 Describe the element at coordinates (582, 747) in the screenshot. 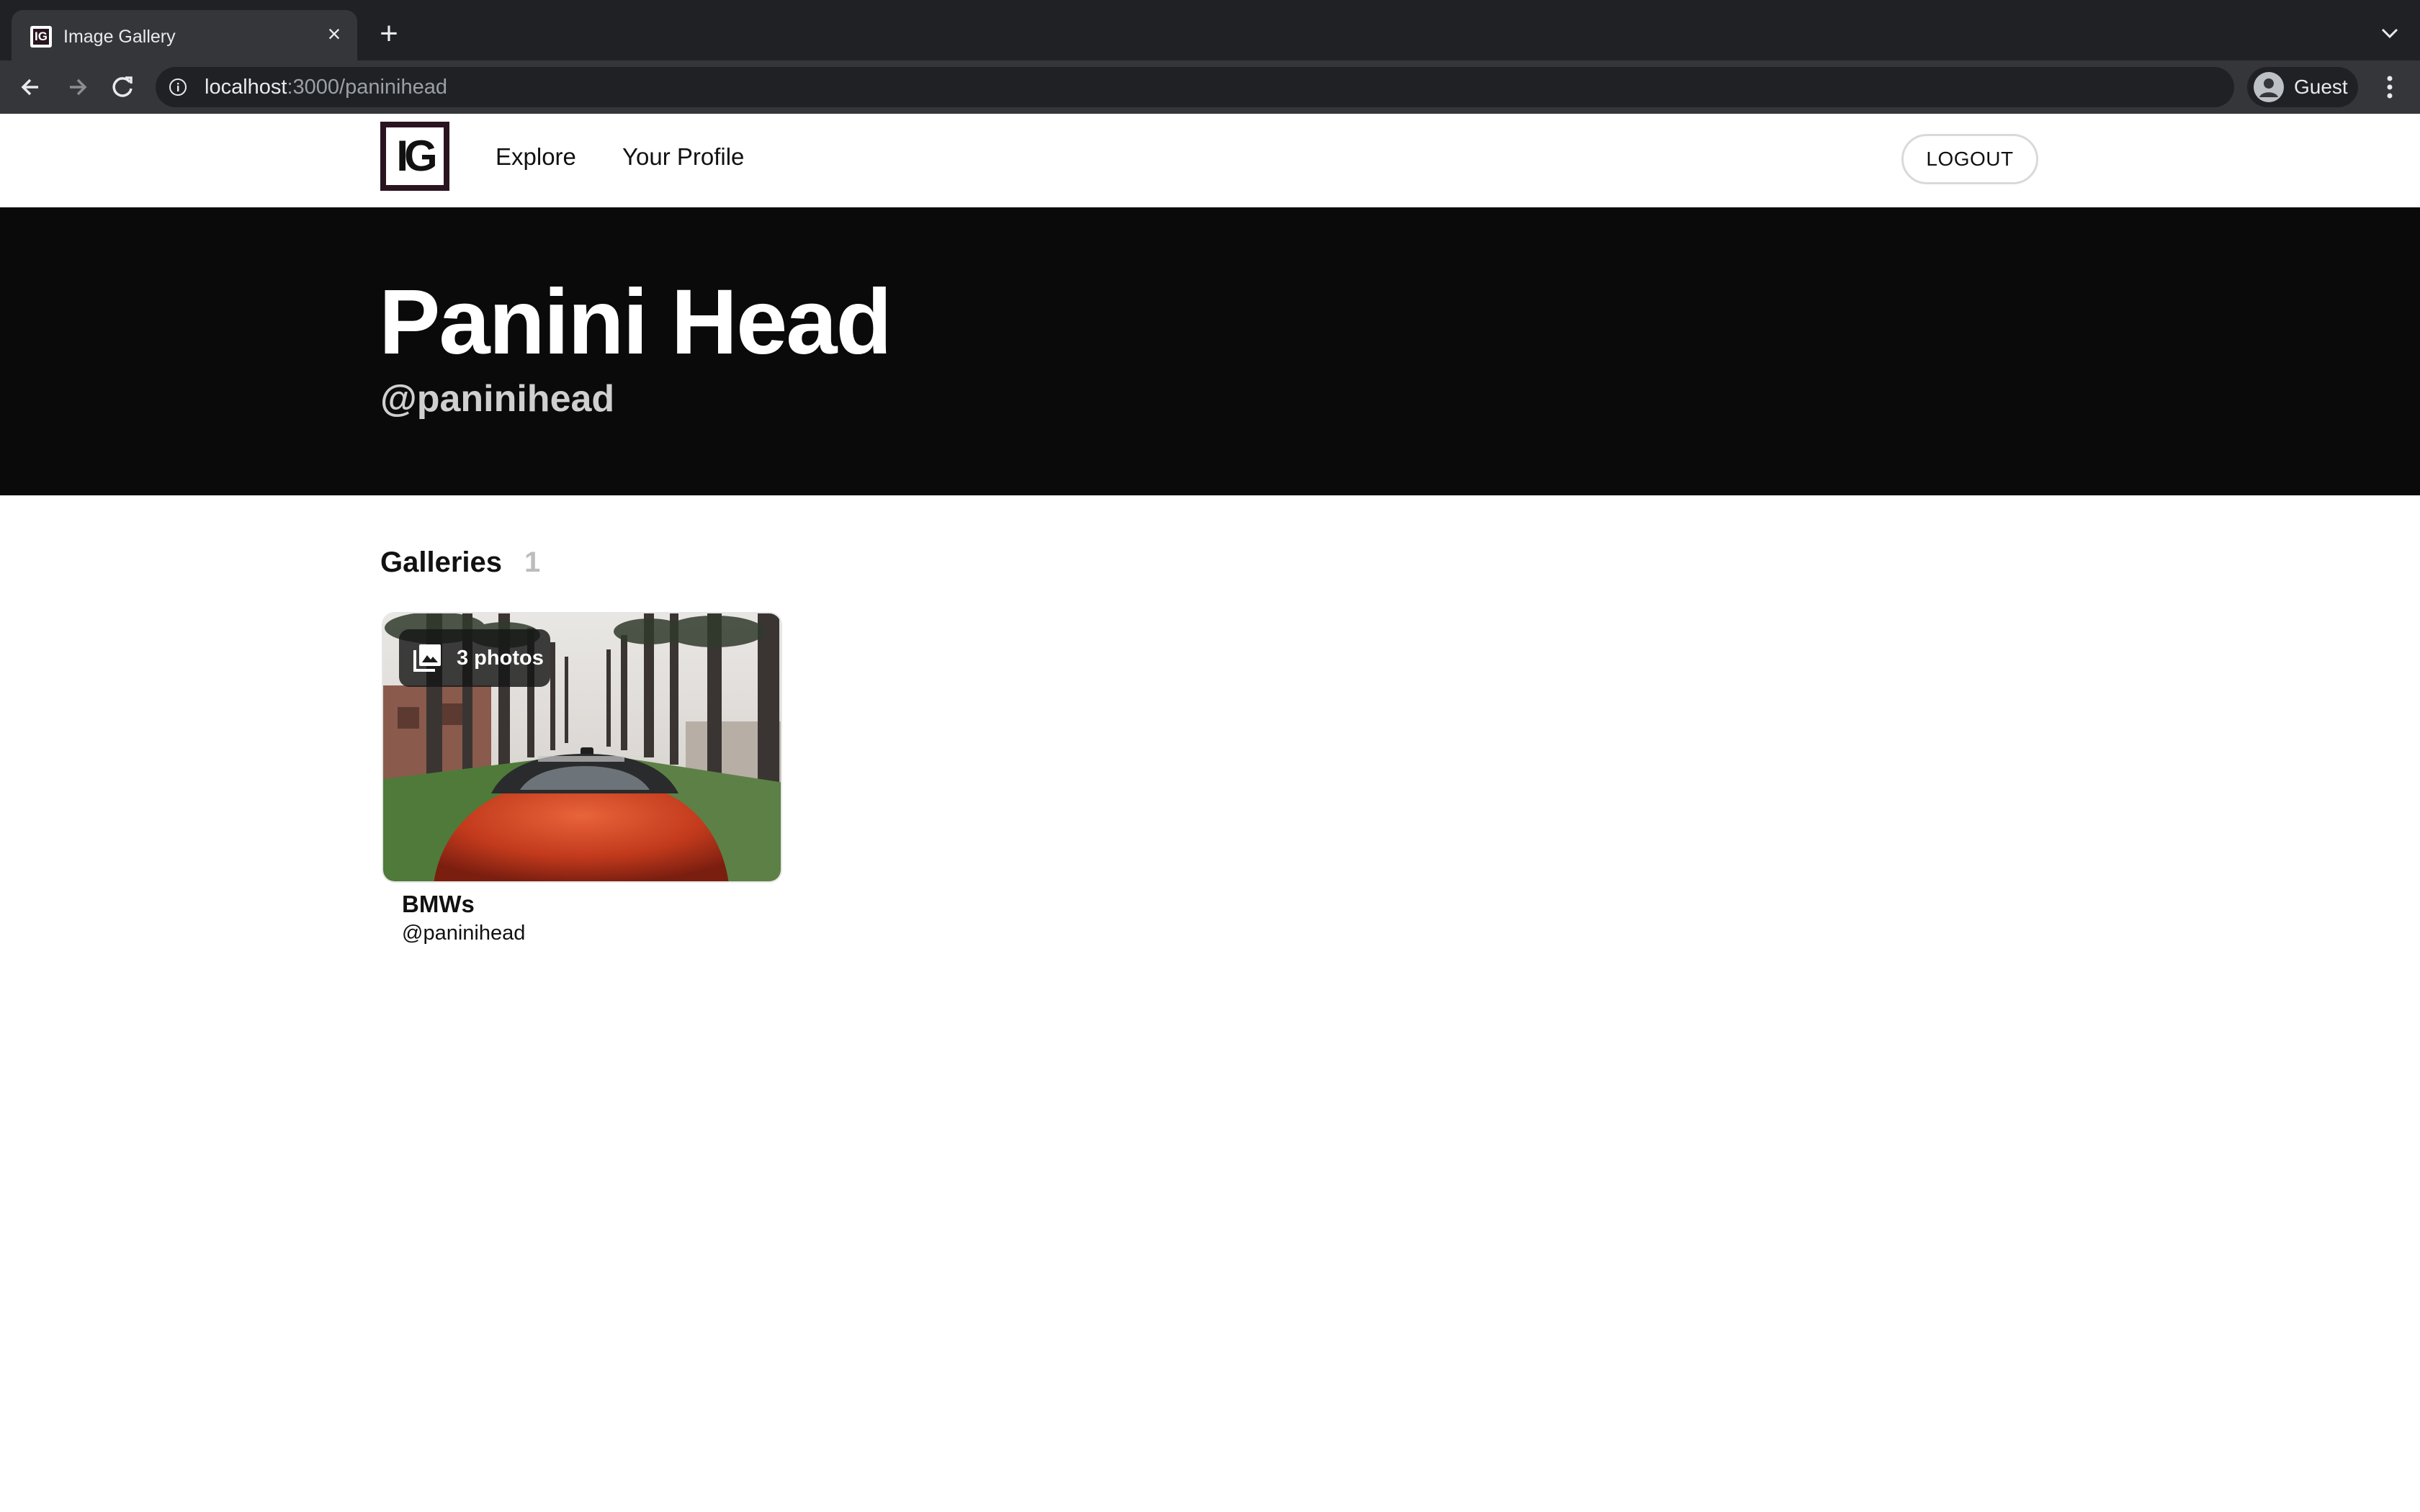

I see `gallery-thumbnail: 3 photos` at that location.